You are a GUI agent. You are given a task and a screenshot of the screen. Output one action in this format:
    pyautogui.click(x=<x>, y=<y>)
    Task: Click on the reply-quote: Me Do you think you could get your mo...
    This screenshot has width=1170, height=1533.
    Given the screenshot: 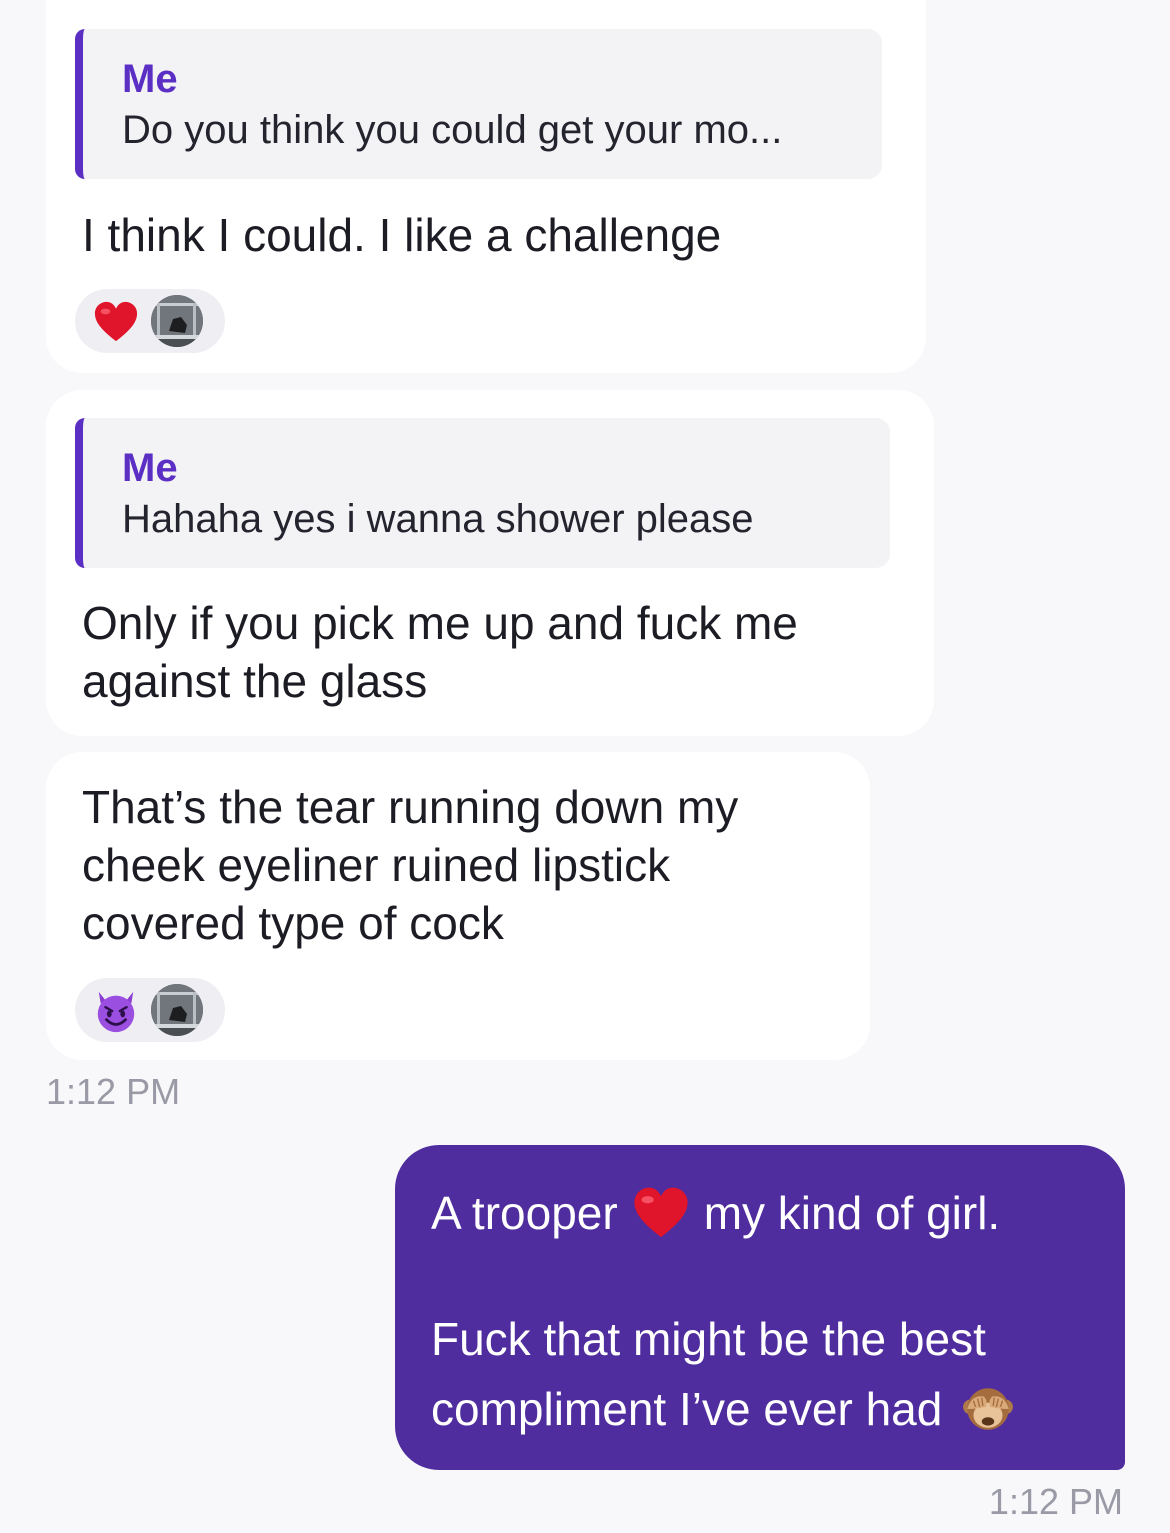 What is the action you would take?
    pyautogui.click(x=478, y=104)
    